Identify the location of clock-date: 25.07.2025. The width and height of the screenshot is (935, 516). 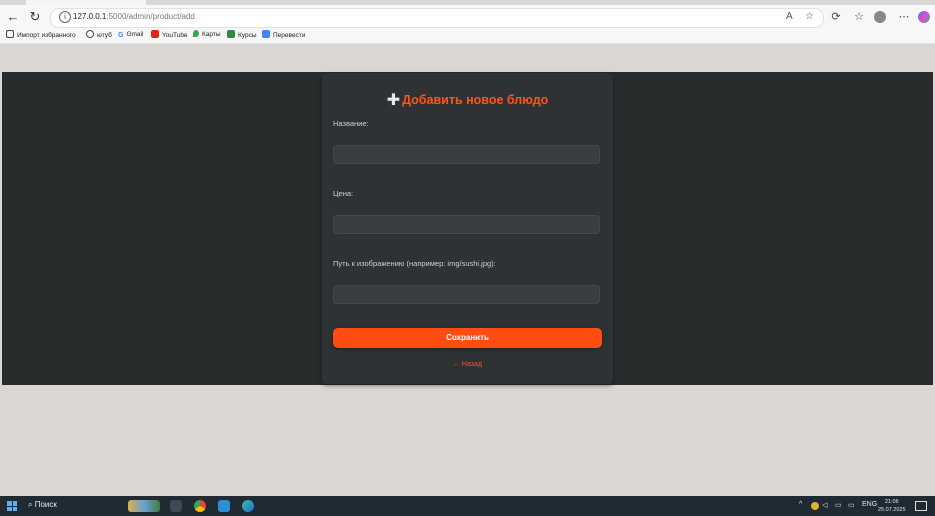
(892, 510).